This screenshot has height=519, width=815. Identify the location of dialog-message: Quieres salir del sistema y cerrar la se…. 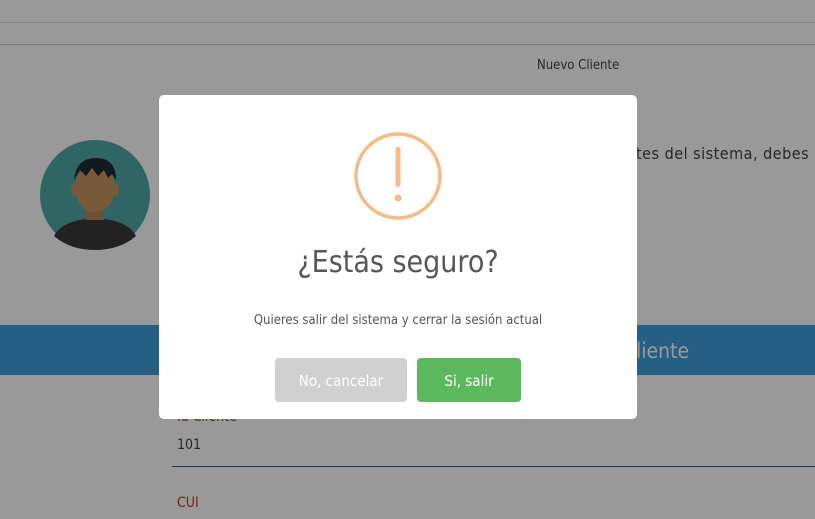
(398, 320).